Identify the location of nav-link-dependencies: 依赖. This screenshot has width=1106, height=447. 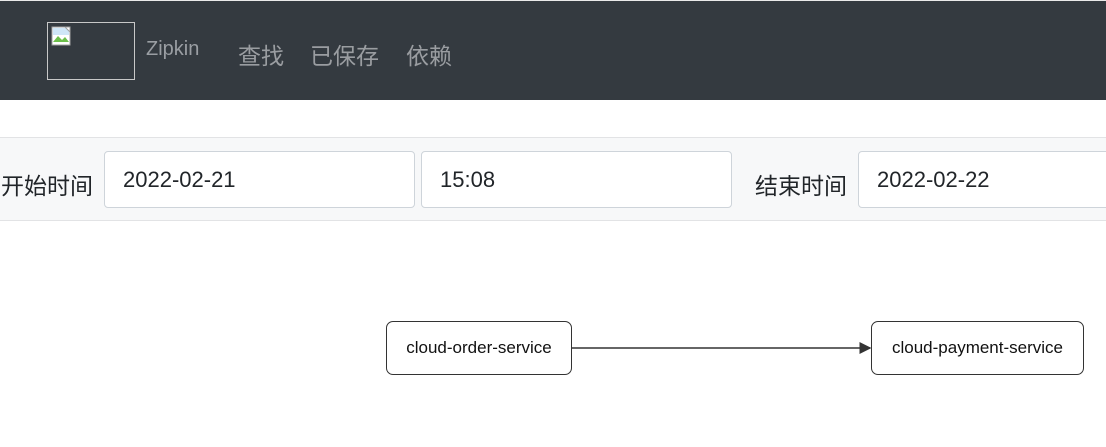
(429, 54).